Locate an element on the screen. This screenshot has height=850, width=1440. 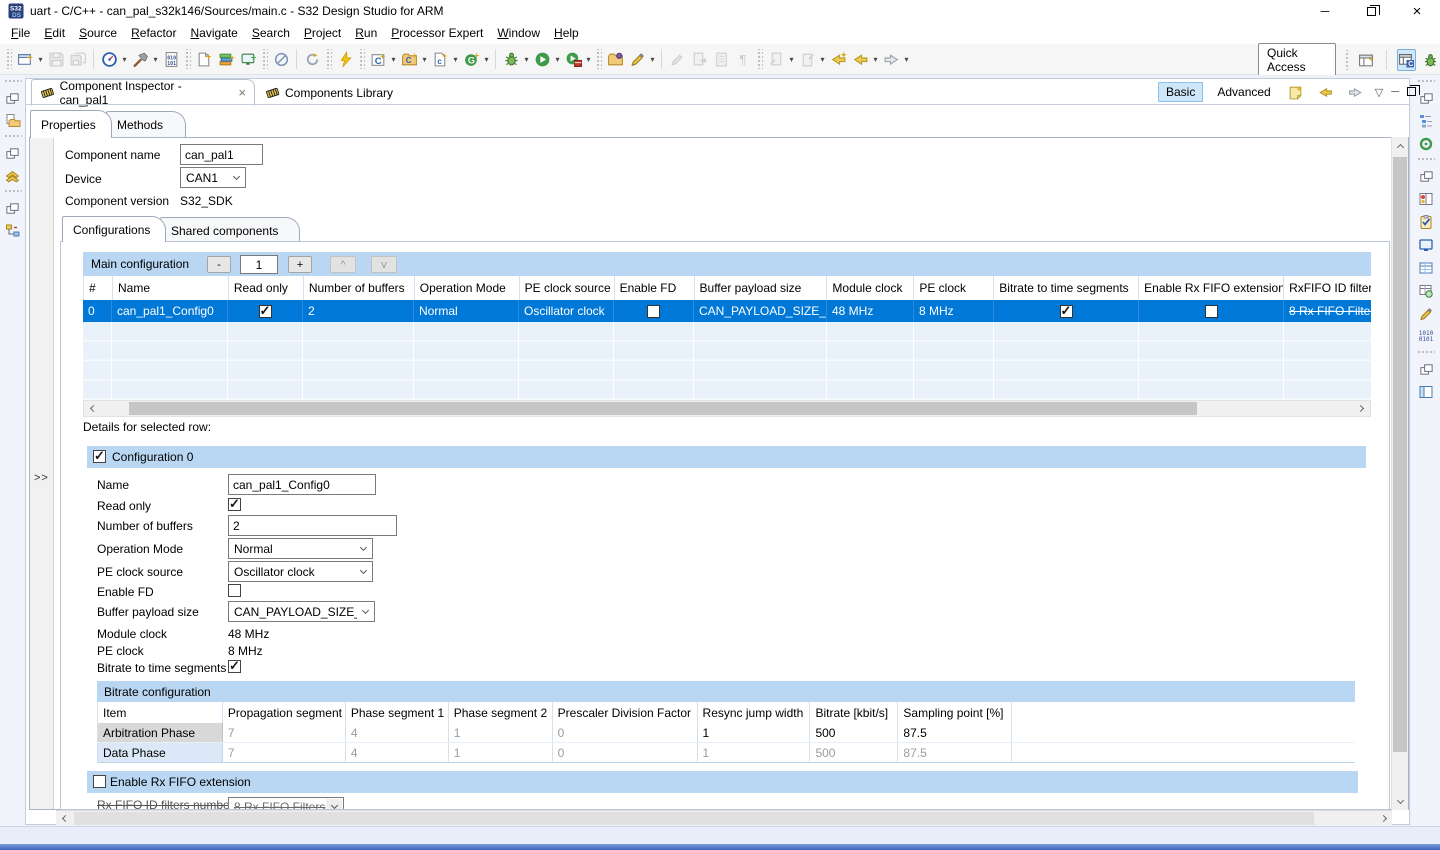
column-header: Sampling point [%] is located at coordinates (955, 712).